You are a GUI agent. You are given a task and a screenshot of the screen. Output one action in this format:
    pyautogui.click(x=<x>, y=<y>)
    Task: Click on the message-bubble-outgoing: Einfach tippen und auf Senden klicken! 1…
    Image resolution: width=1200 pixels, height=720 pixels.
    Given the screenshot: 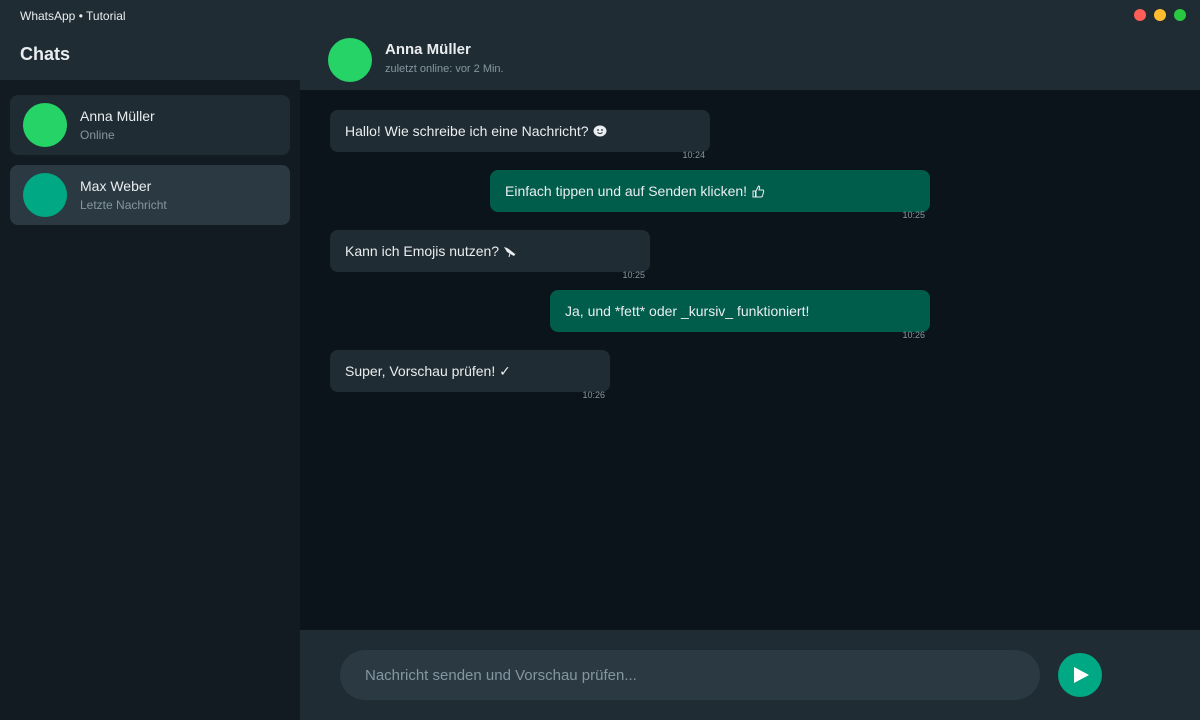 What is the action you would take?
    pyautogui.click(x=710, y=195)
    